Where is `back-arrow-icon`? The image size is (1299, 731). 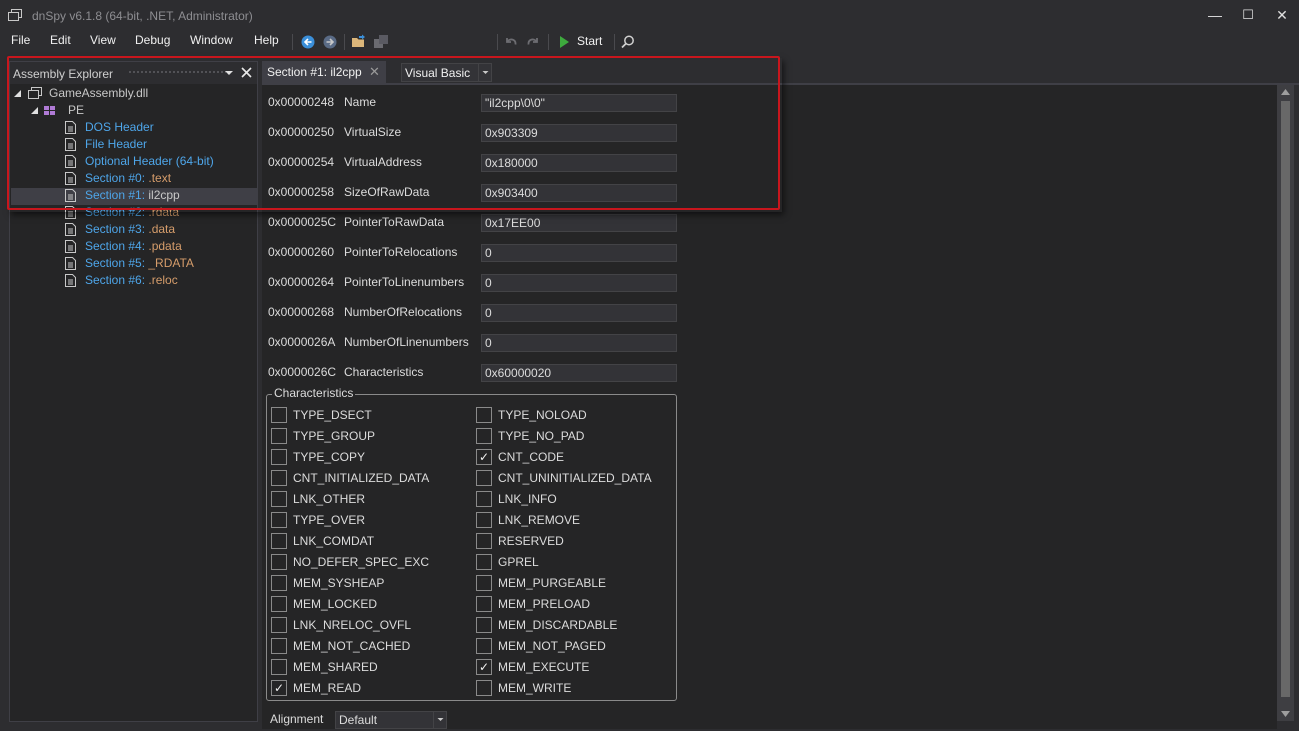
back-arrow-icon is located at coordinates (308, 42).